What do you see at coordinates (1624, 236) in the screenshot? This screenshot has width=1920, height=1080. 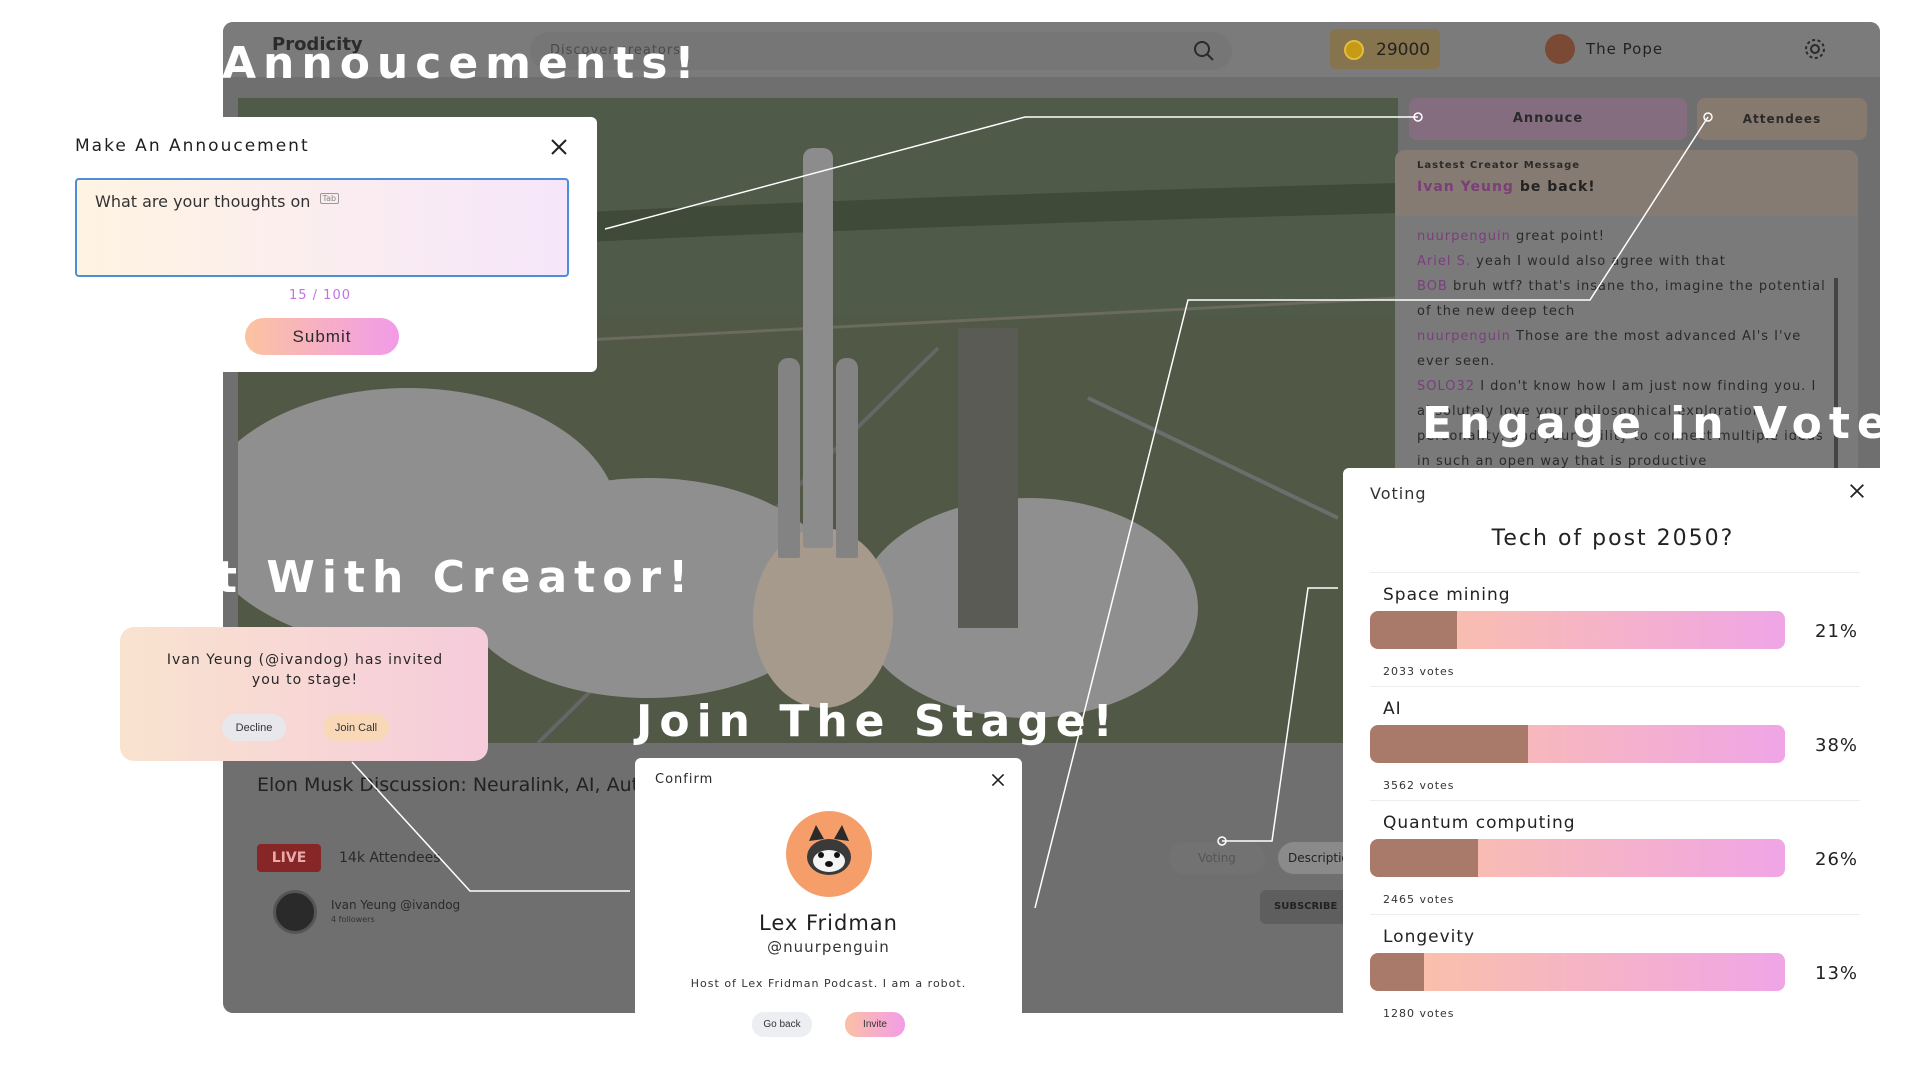 I see `chat-message: nuurpenguin great point!` at bounding box center [1624, 236].